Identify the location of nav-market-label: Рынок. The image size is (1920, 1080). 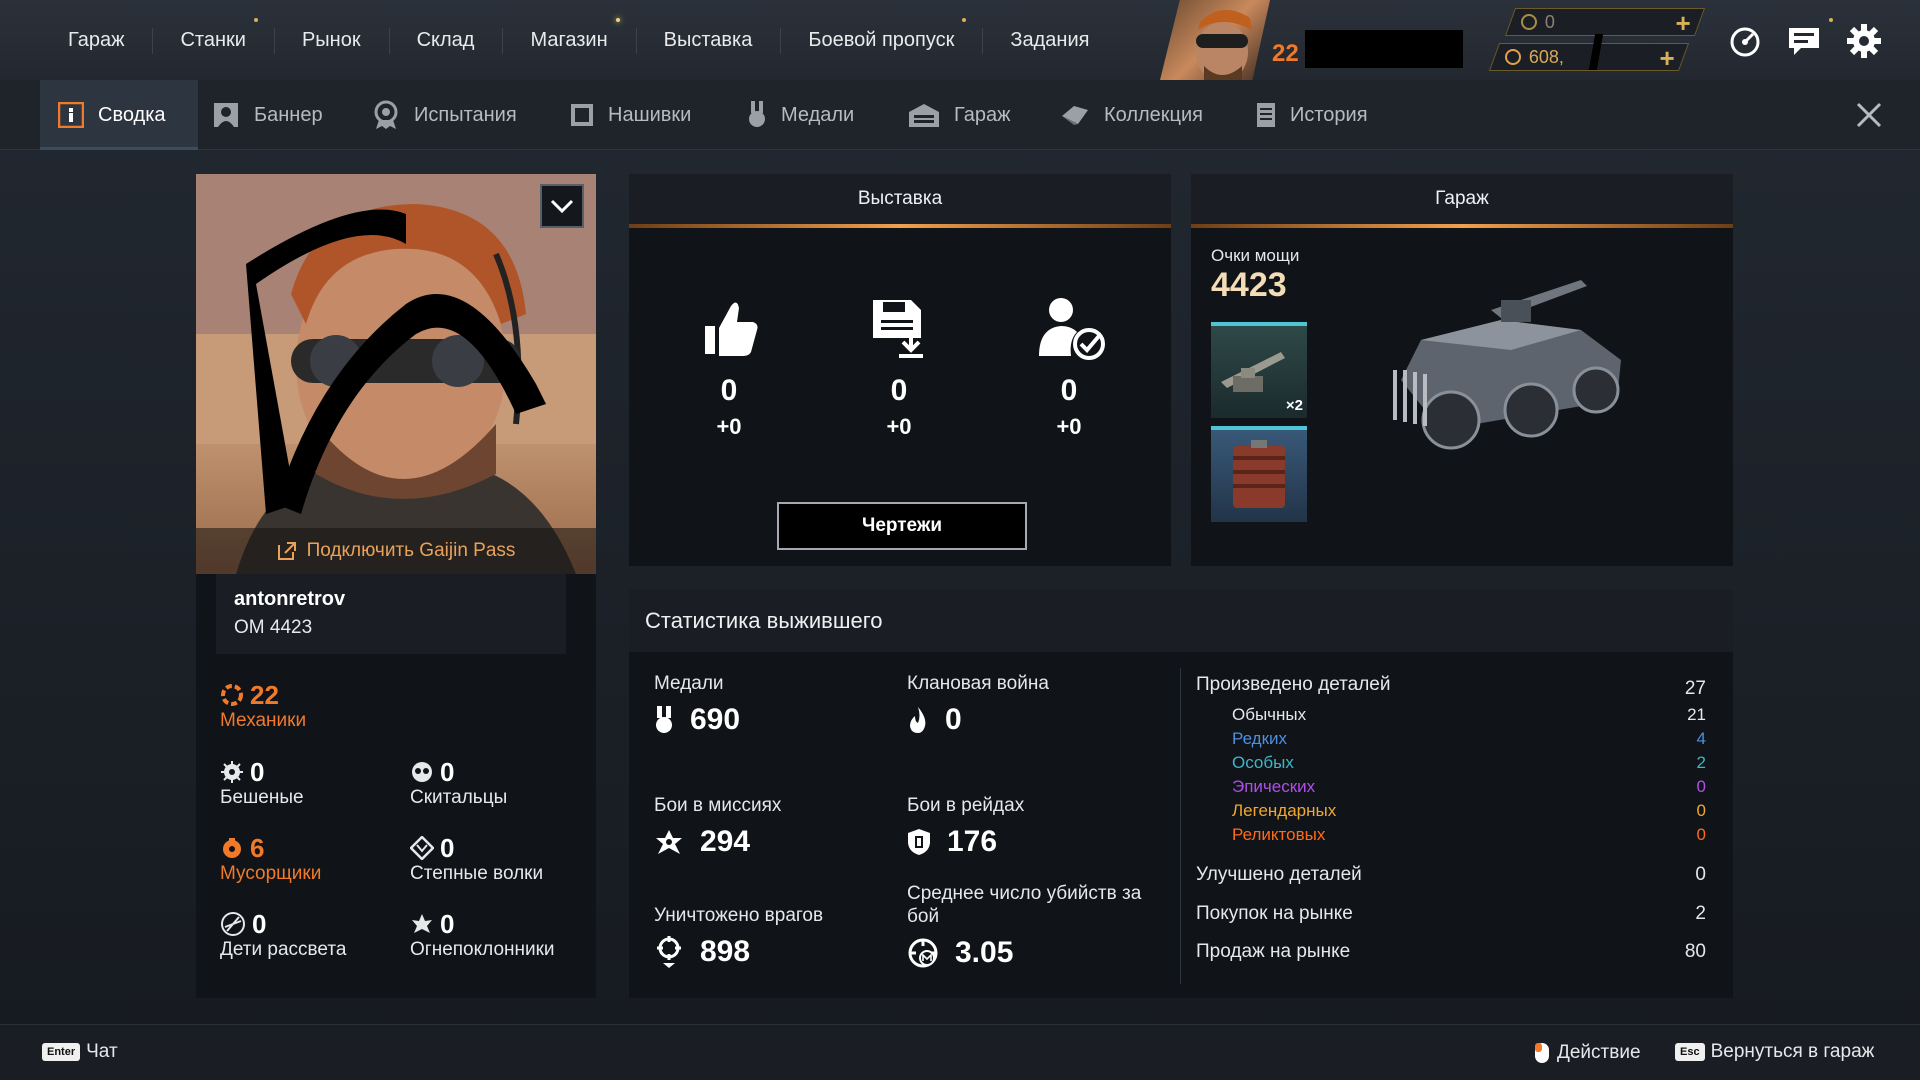
(331, 39).